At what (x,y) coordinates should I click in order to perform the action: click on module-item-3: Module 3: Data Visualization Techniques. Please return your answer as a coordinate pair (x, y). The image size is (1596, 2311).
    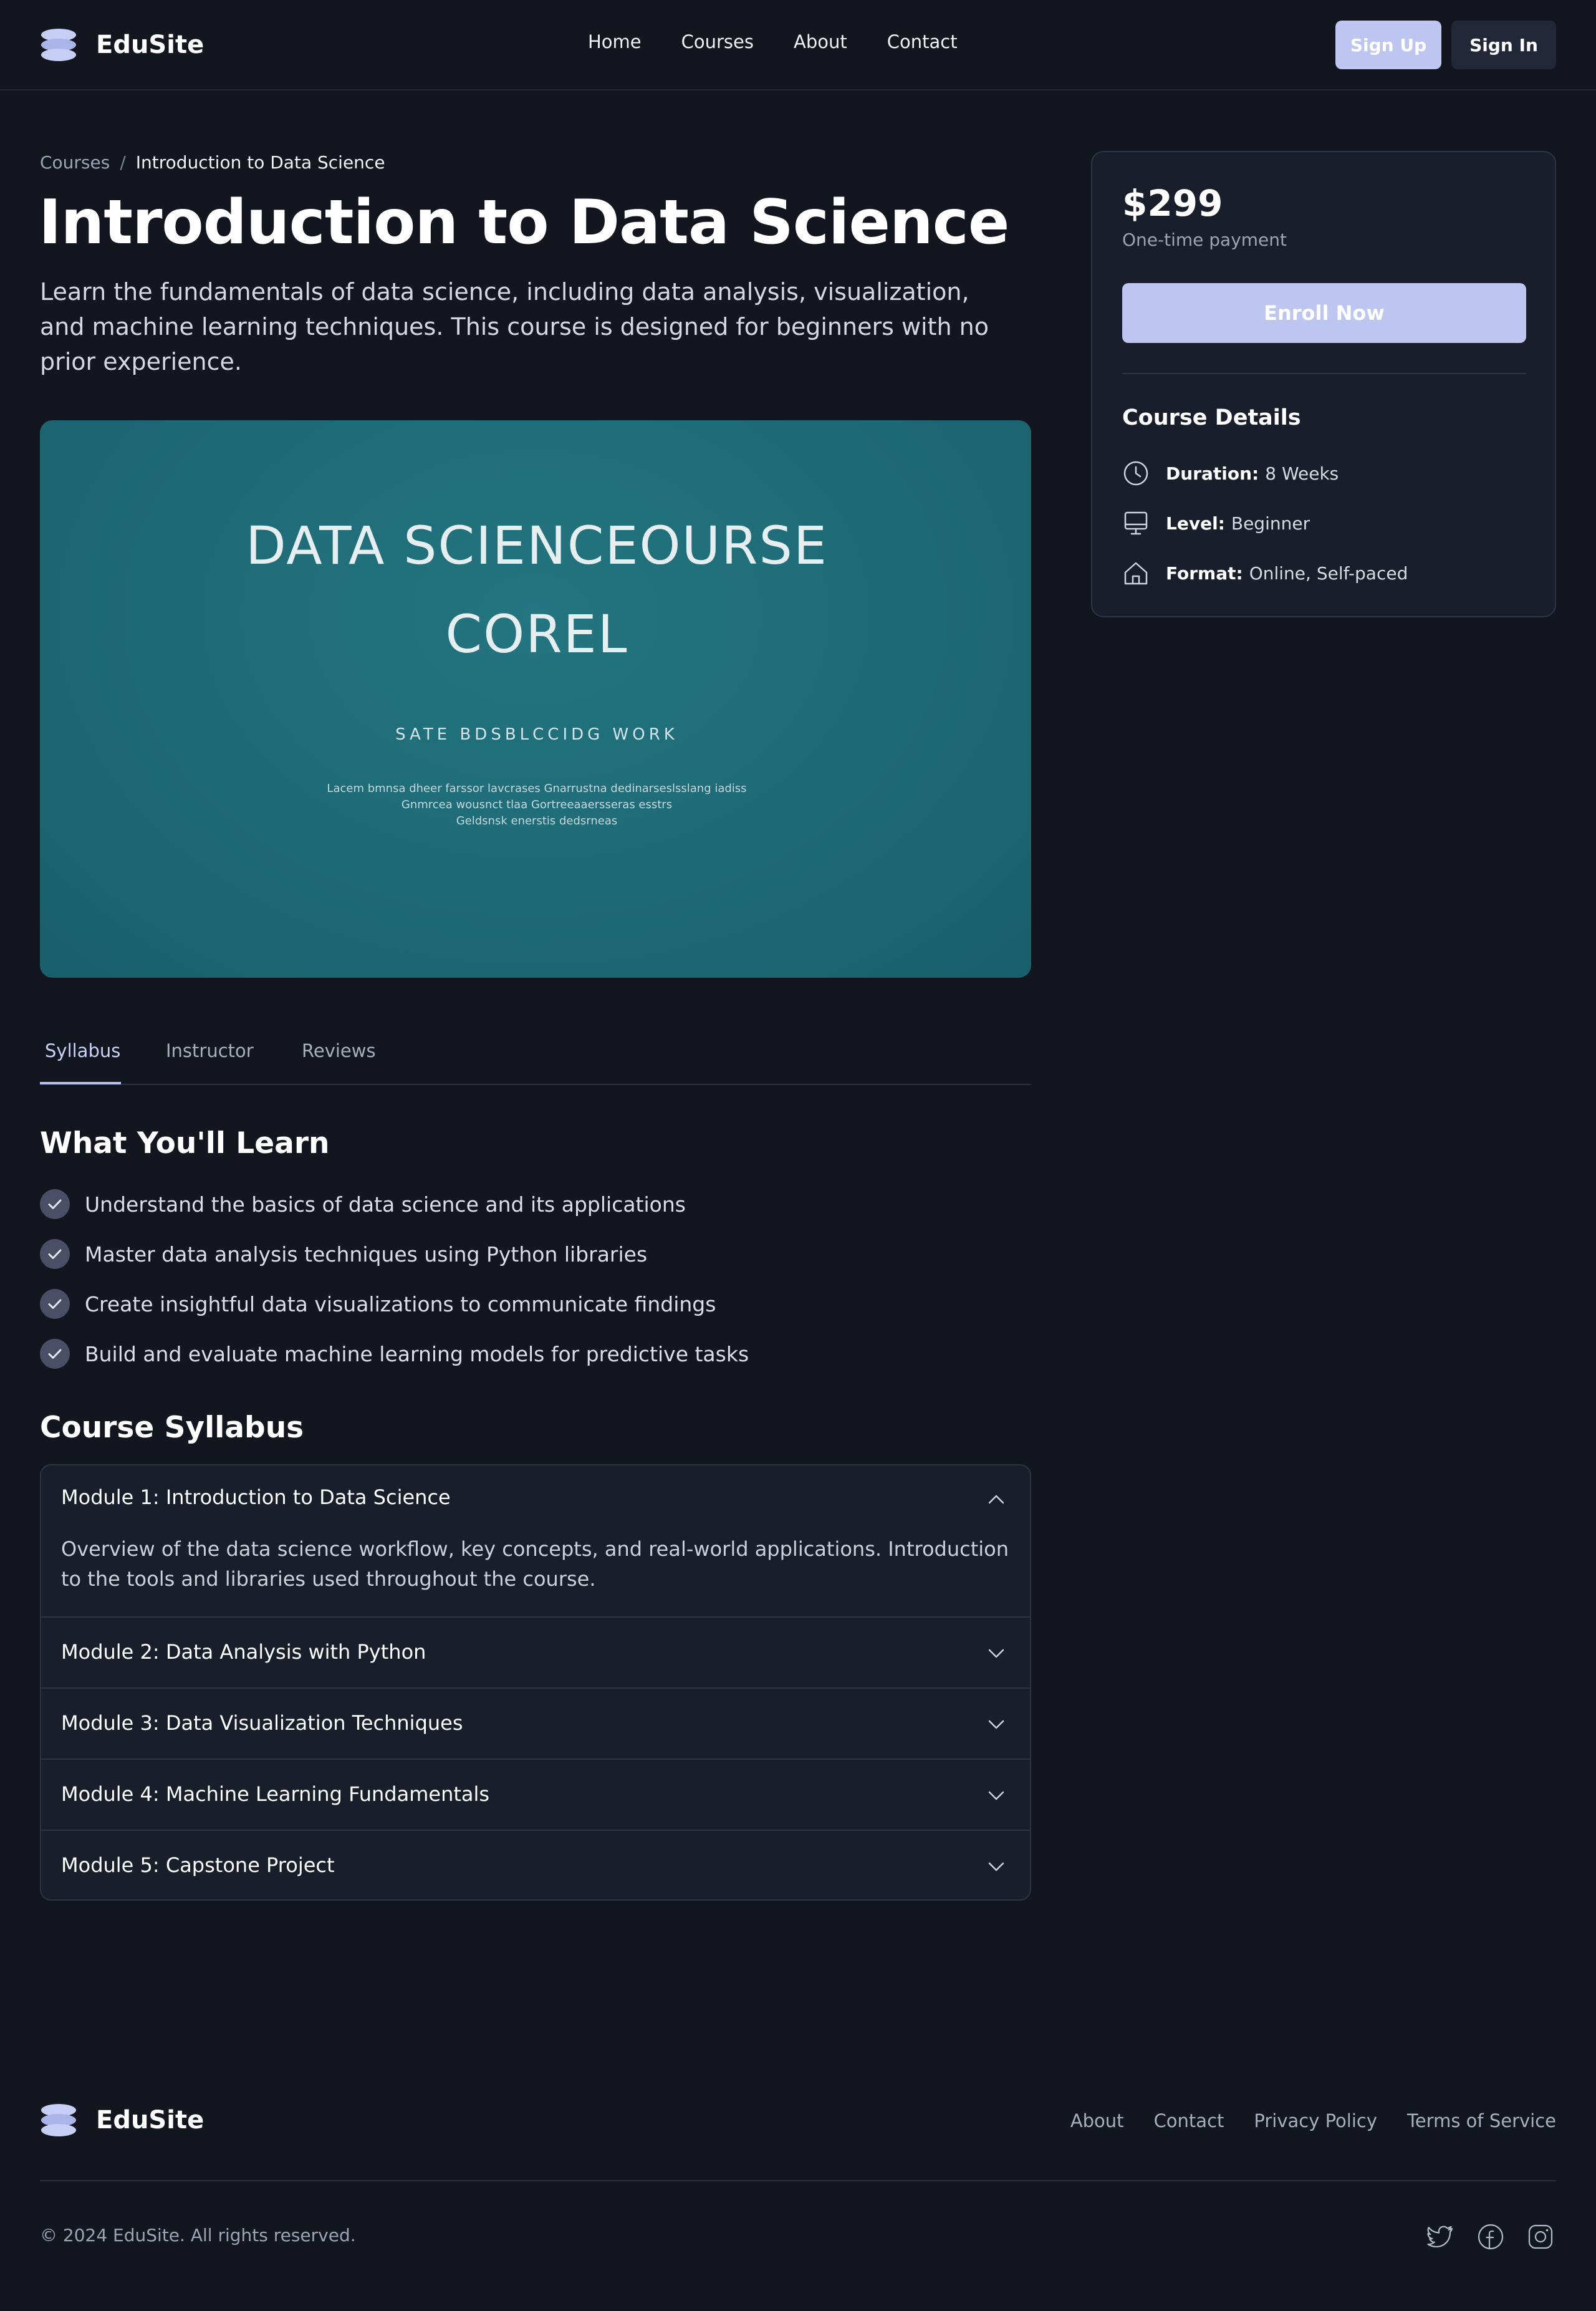
    Looking at the image, I should click on (535, 1723).